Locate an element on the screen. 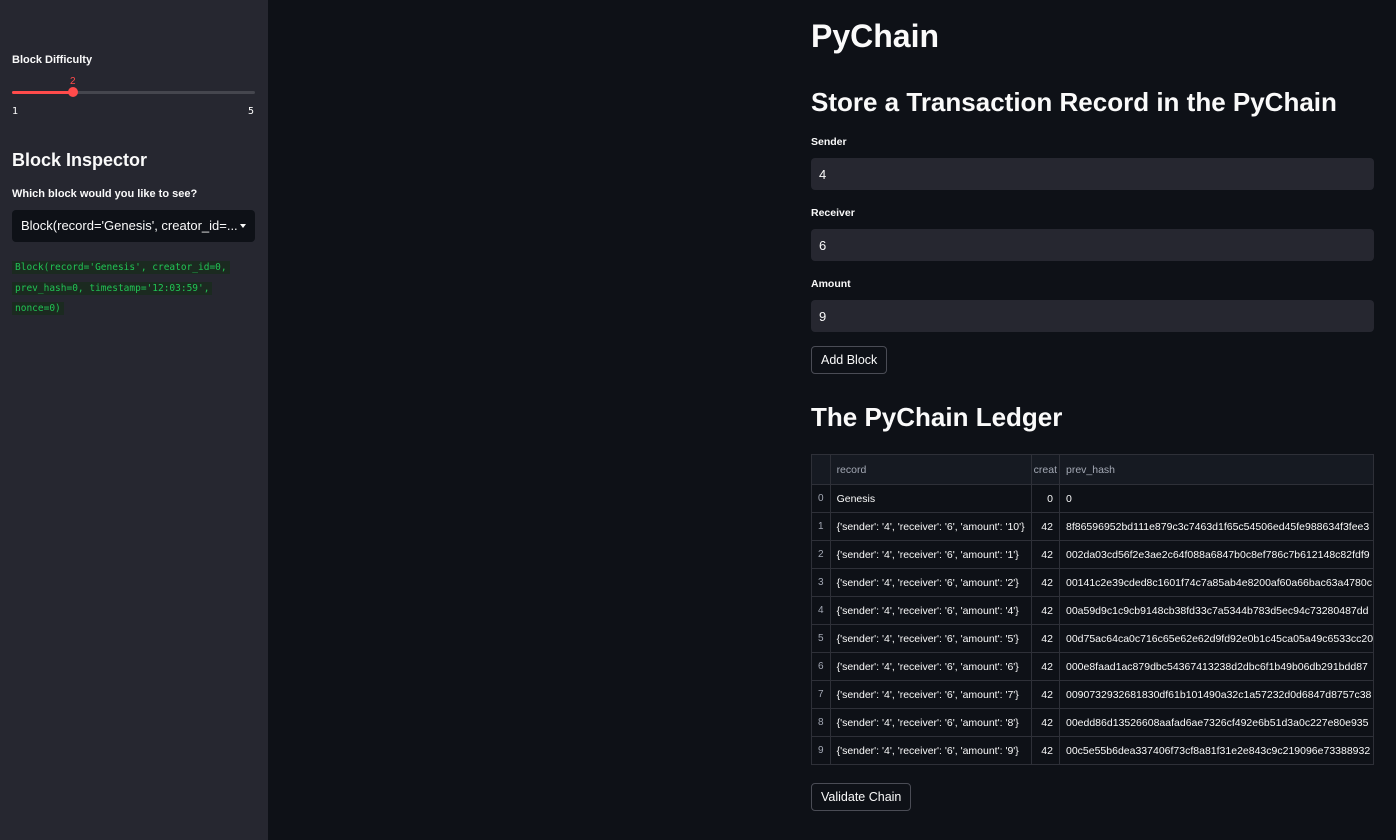 This screenshot has height=840, width=1396. receiver-input is located at coordinates (1092, 245).